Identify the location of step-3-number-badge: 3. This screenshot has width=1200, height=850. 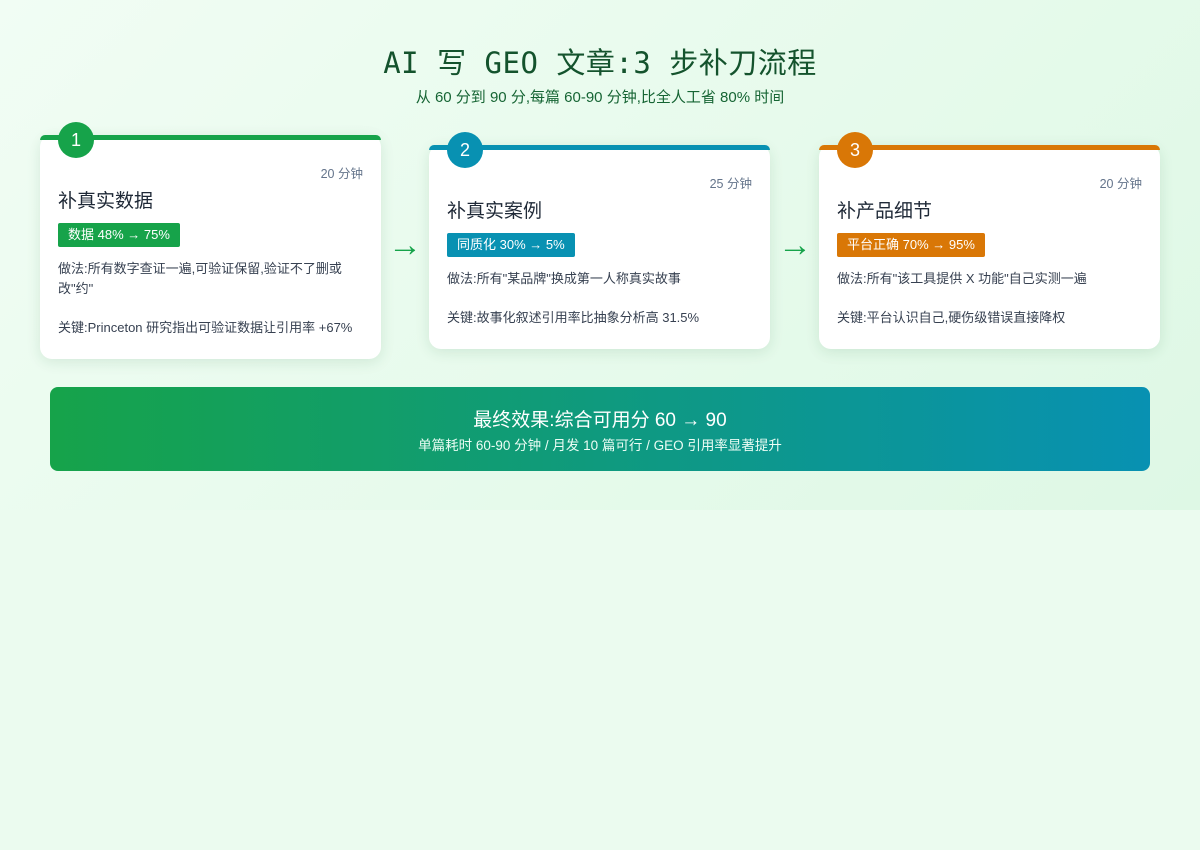
(855, 150).